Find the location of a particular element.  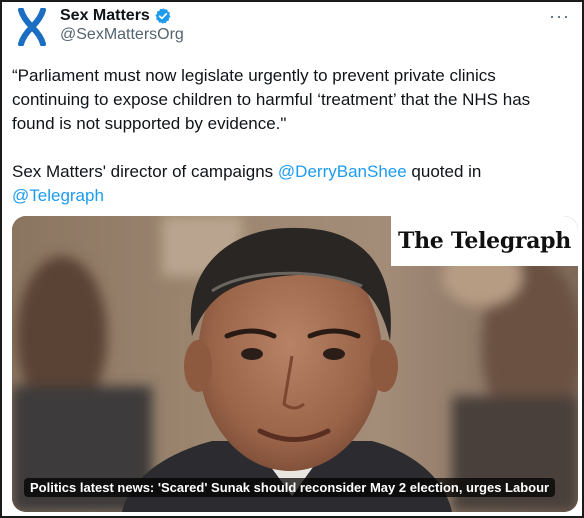

publisher-masthead: The Telegraph is located at coordinates (484, 241).